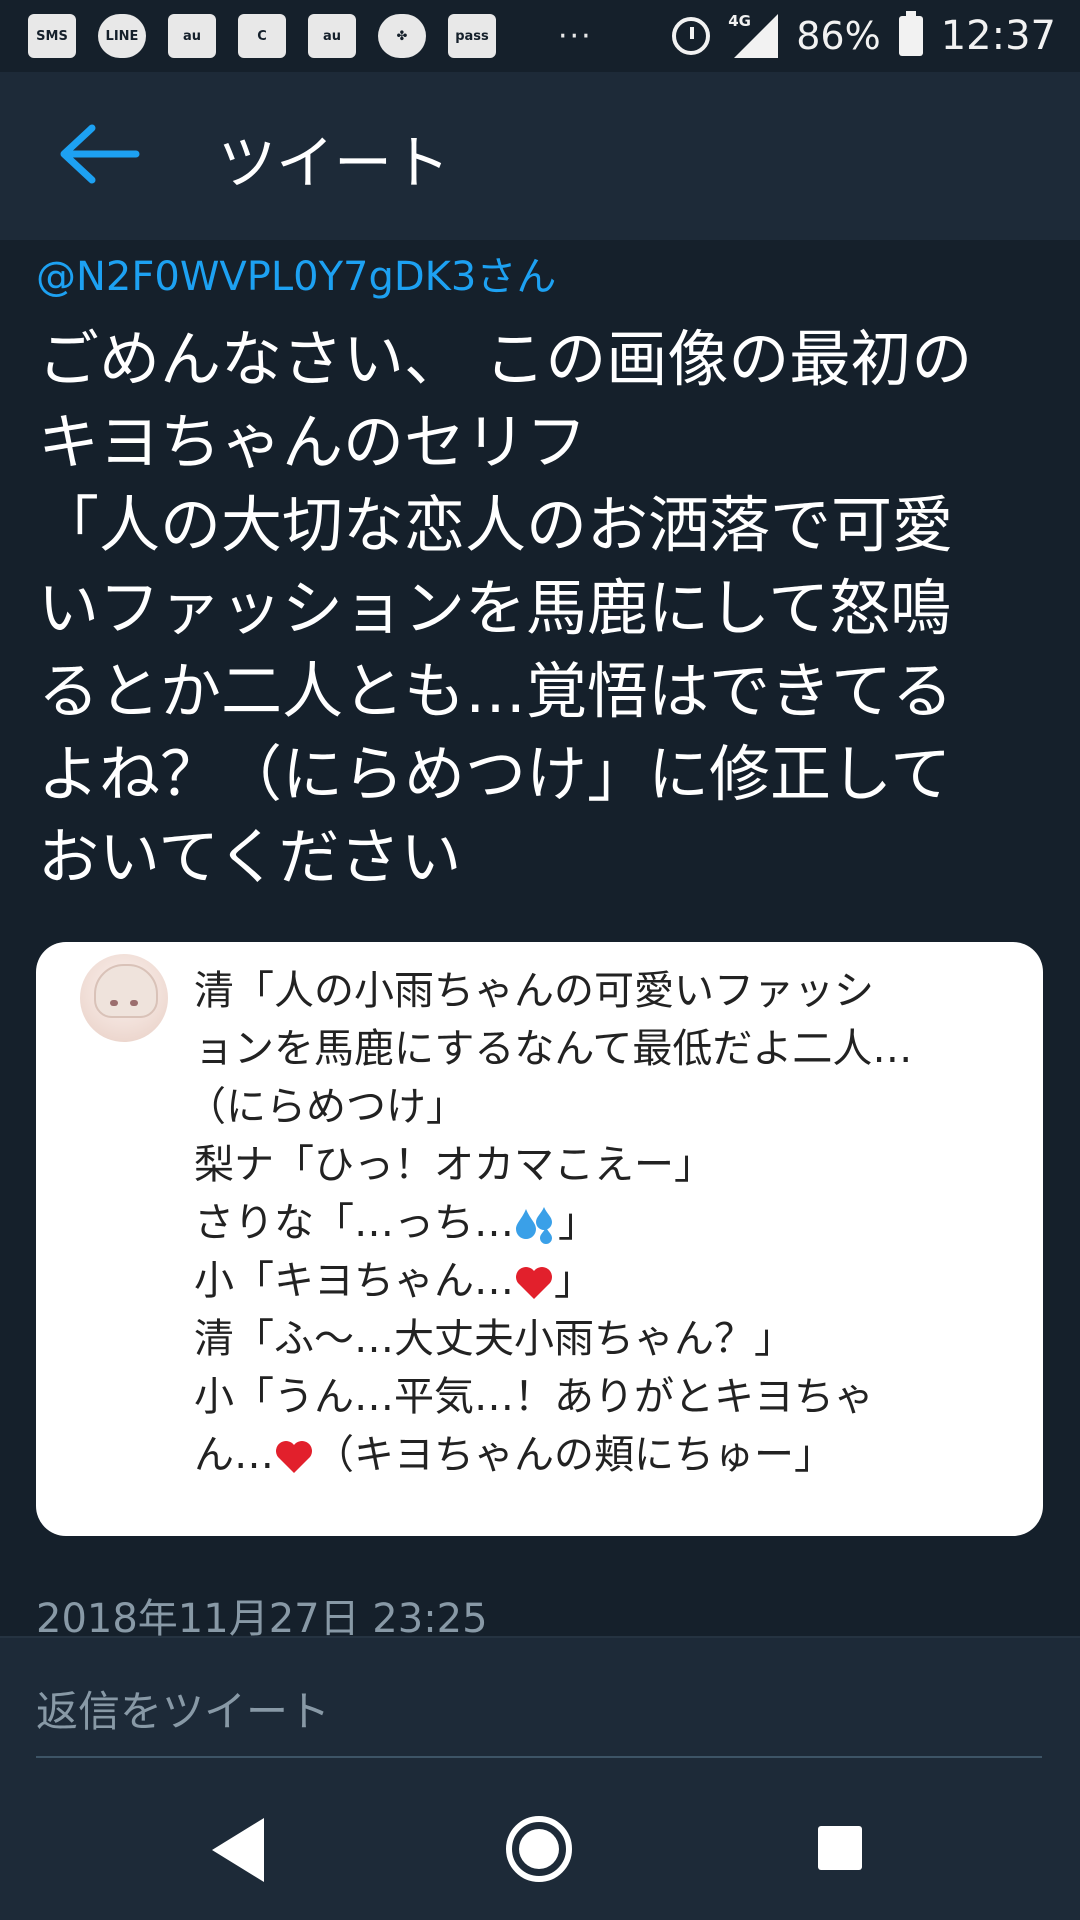 The image size is (1080, 1920). What do you see at coordinates (402, 36) in the screenshot?
I see `pinwheel-icon: ✤` at bounding box center [402, 36].